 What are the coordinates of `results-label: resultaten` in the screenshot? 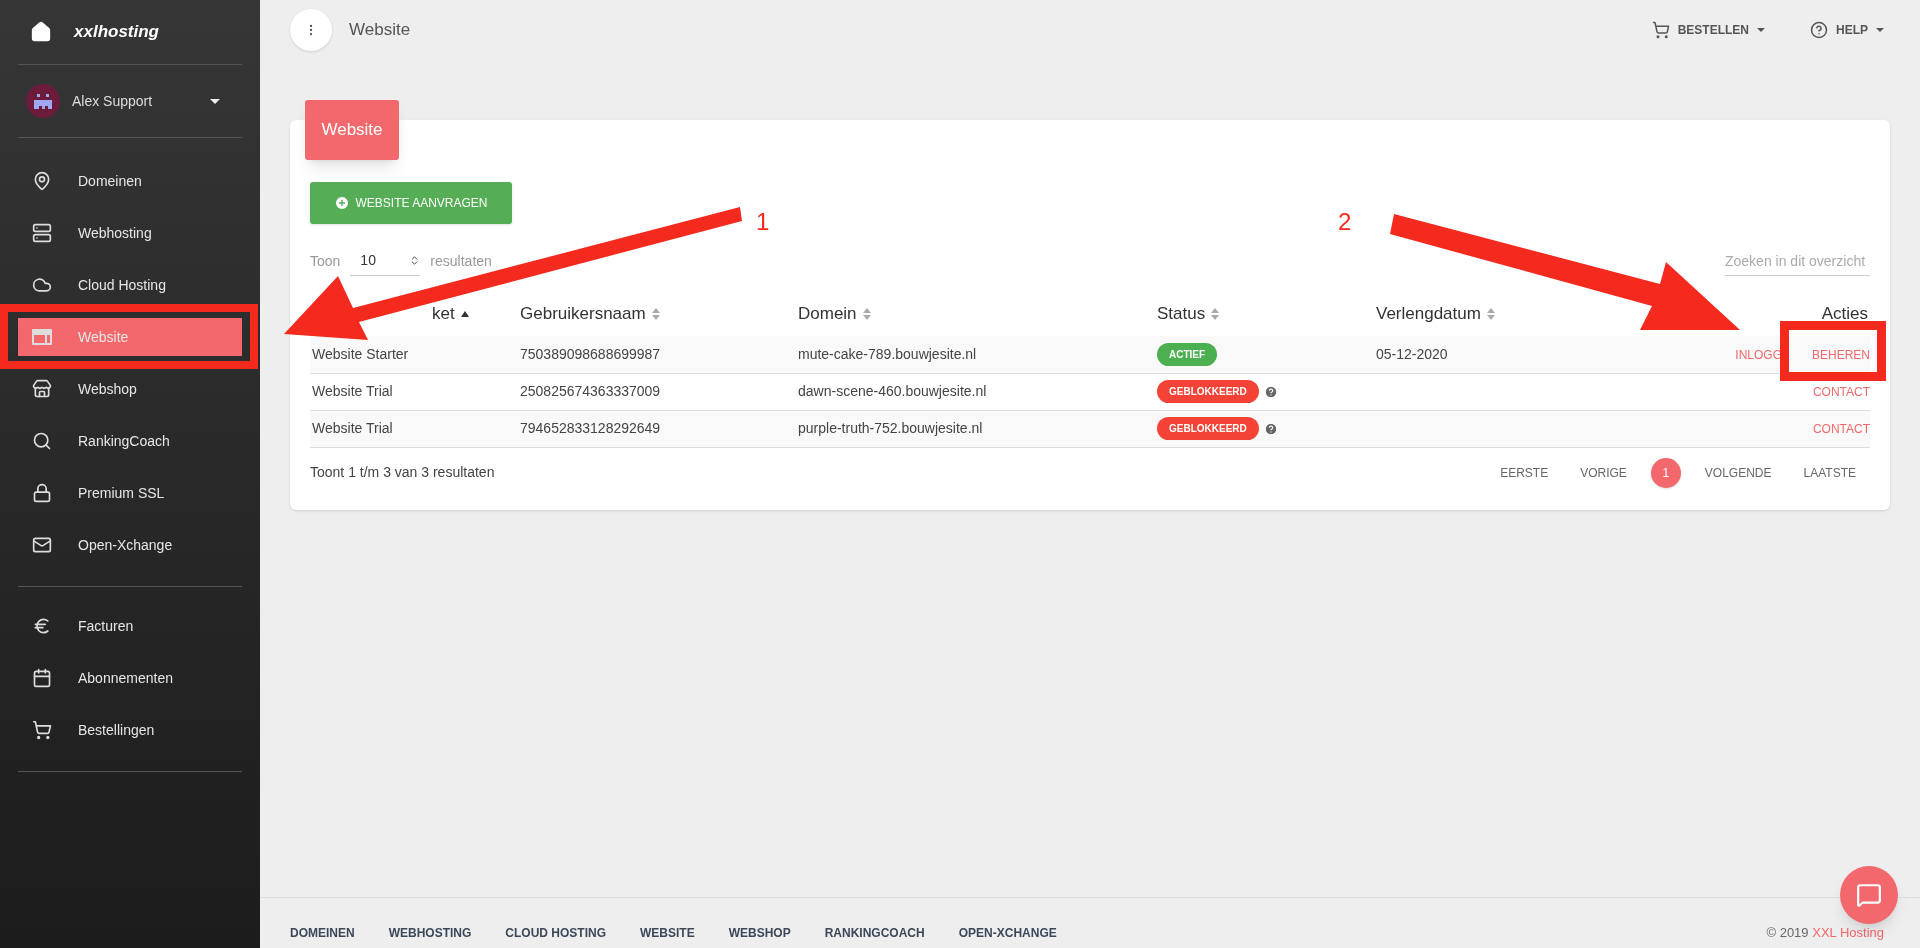 It's located at (461, 261).